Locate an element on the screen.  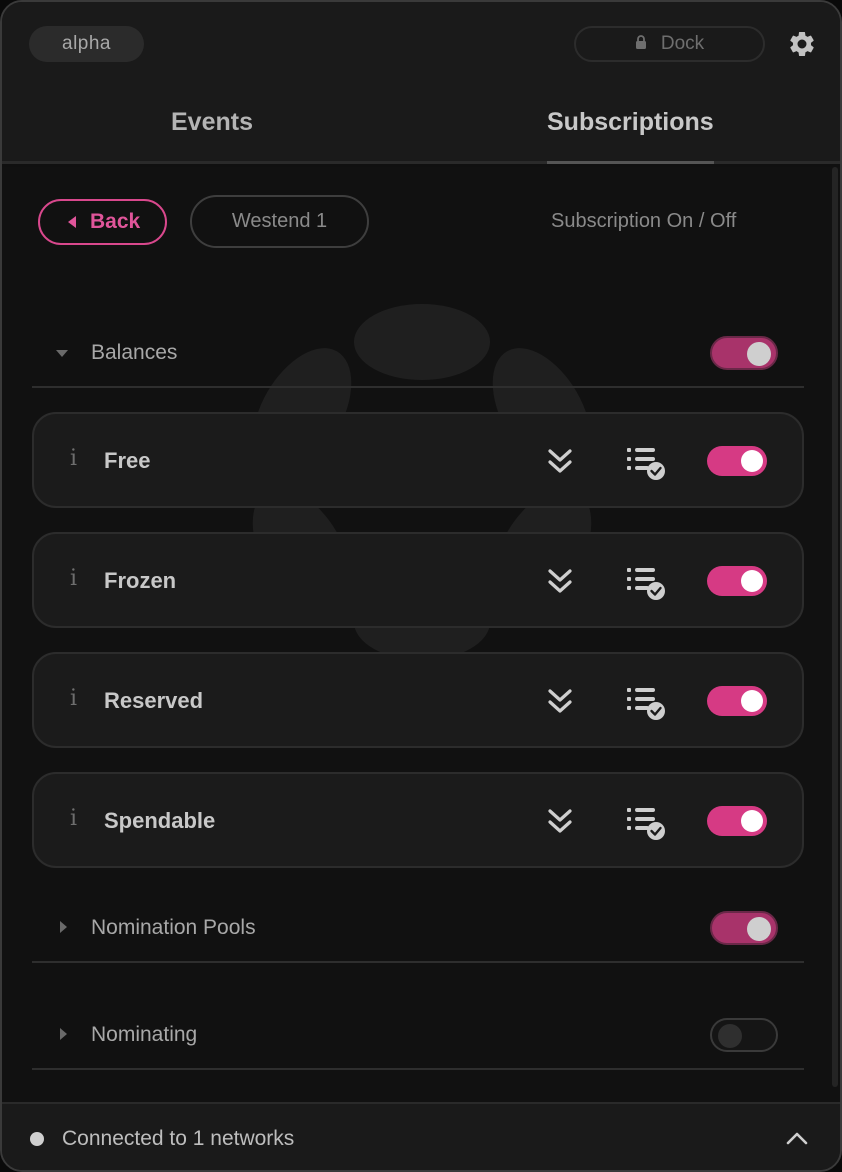
category-label: Balances is located at coordinates (134, 352).